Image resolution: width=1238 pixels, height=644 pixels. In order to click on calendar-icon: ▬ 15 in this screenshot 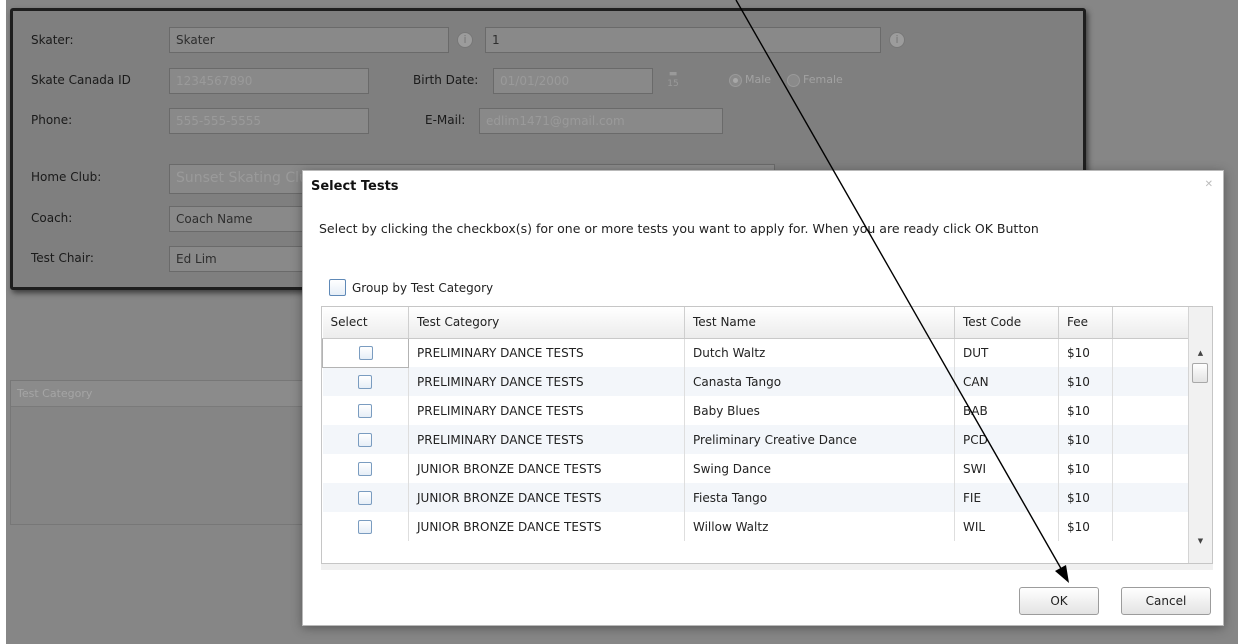, I will do `click(673, 80)`.